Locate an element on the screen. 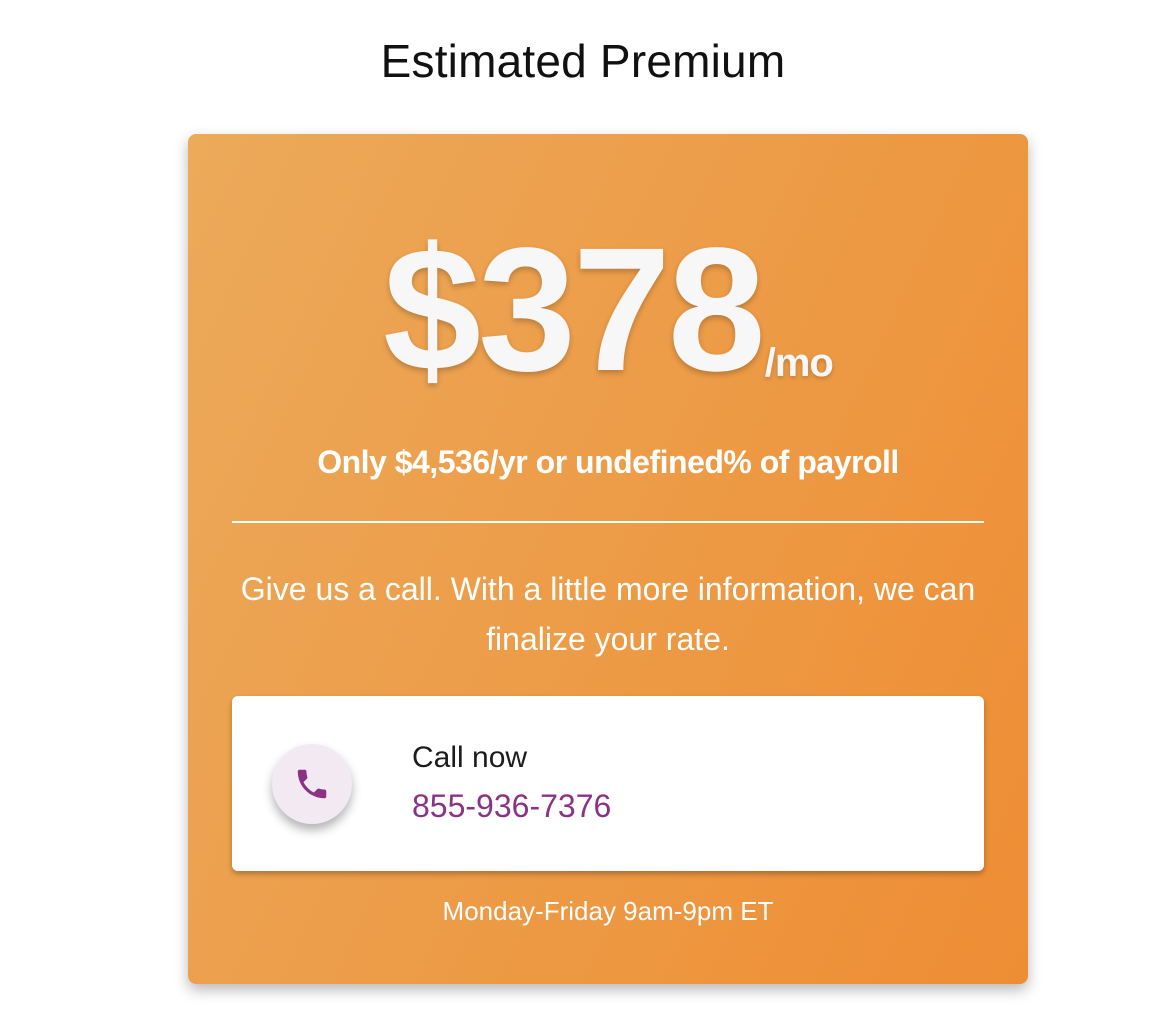 This screenshot has width=1166, height=1016. call-now-card: Call now 855-936-7376 is located at coordinates (608, 783).